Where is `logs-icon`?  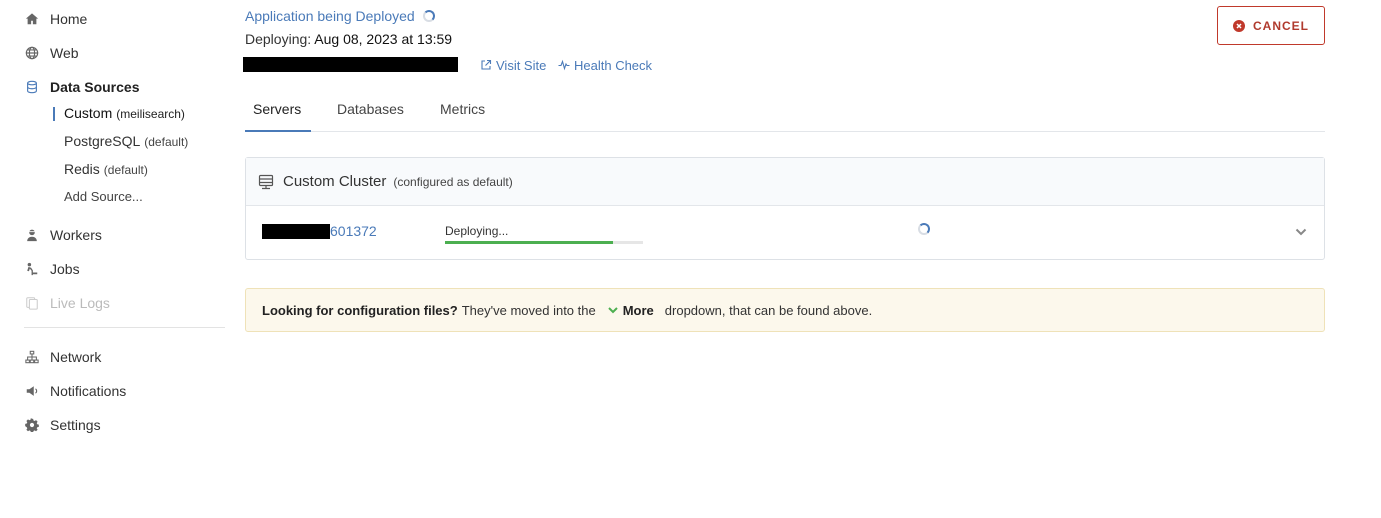
logs-icon is located at coordinates (32, 303).